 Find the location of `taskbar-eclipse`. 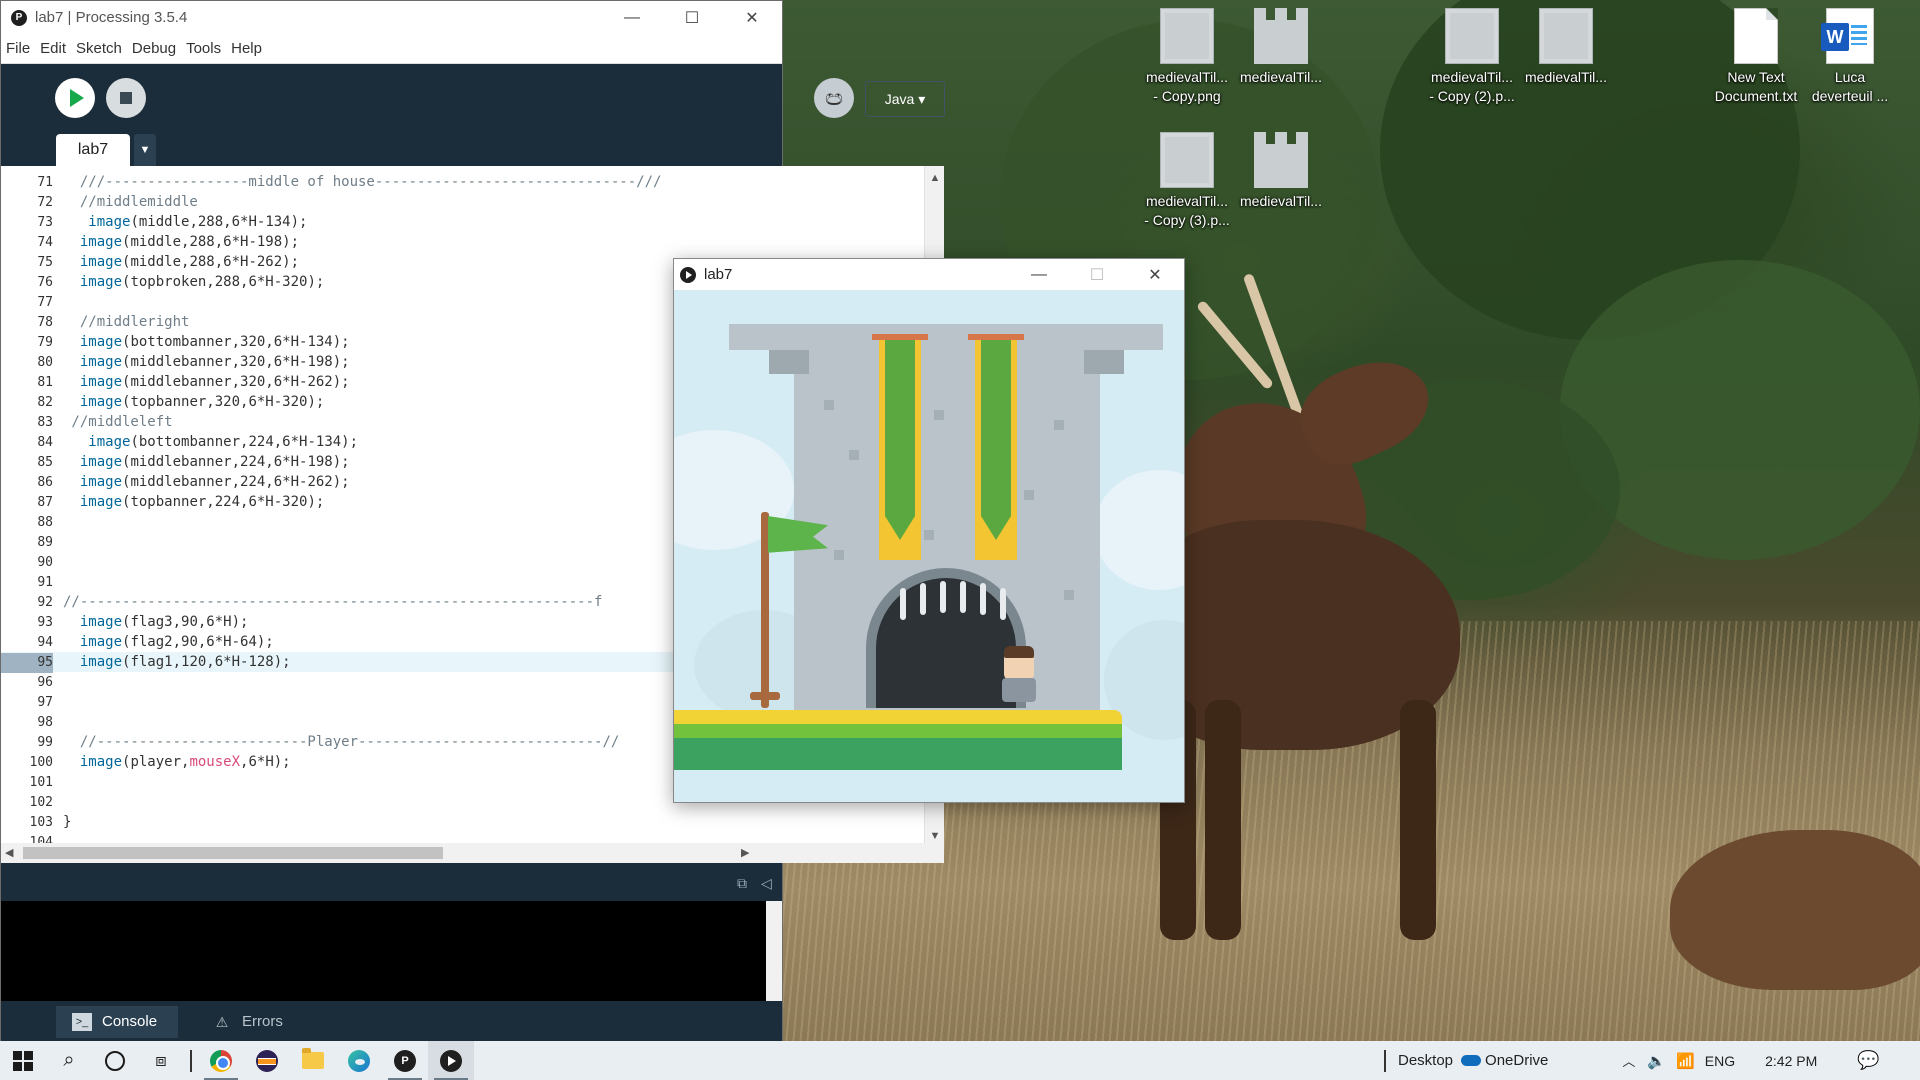

taskbar-eclipse is located at coordinates (267, 1060).